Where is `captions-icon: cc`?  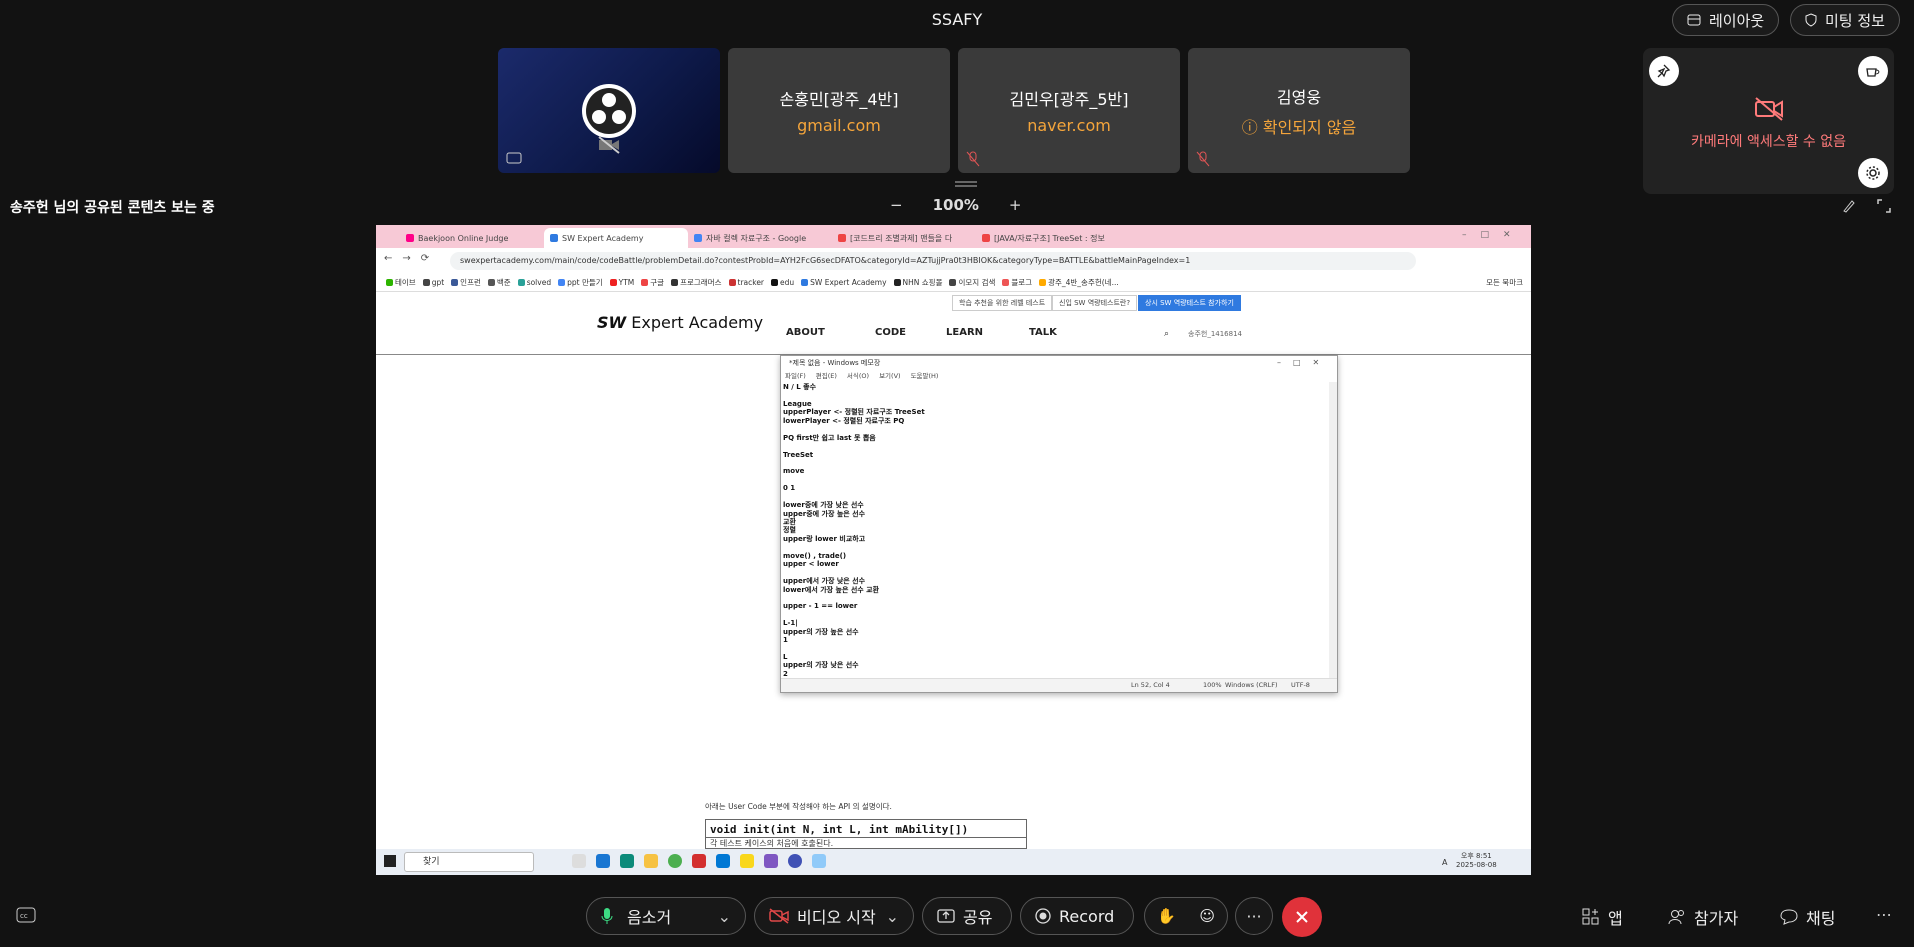
captions-icon: cc is located at coordinates (26, 915).